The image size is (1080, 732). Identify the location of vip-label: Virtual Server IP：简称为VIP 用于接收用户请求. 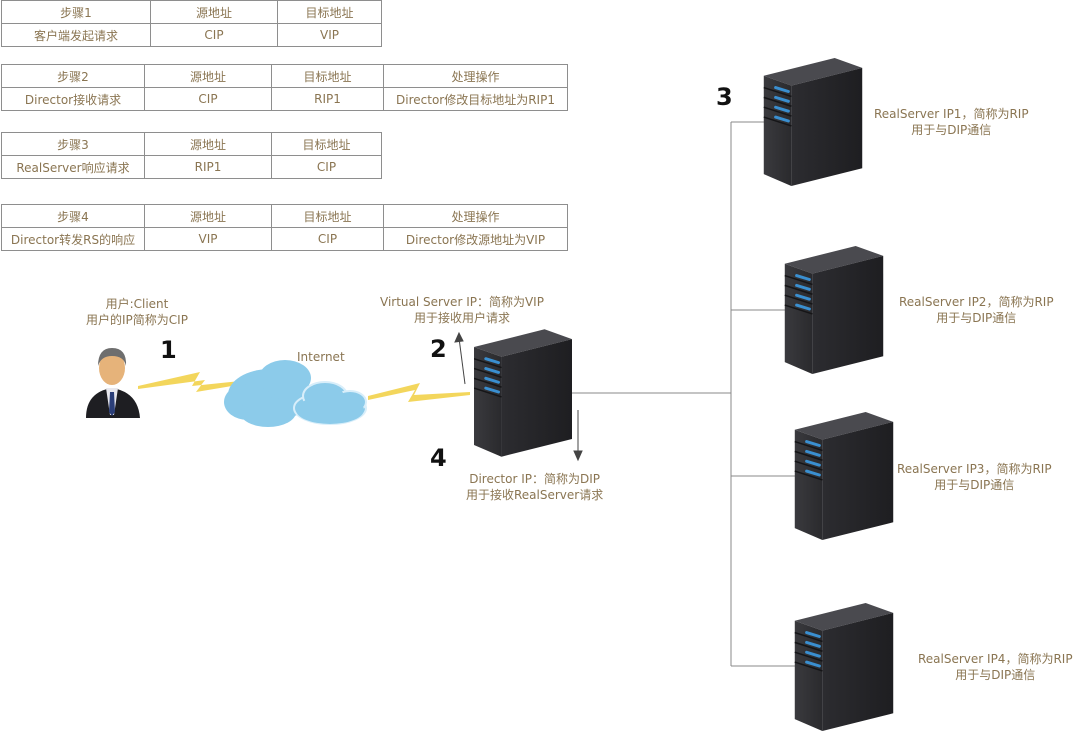
(462, 310).